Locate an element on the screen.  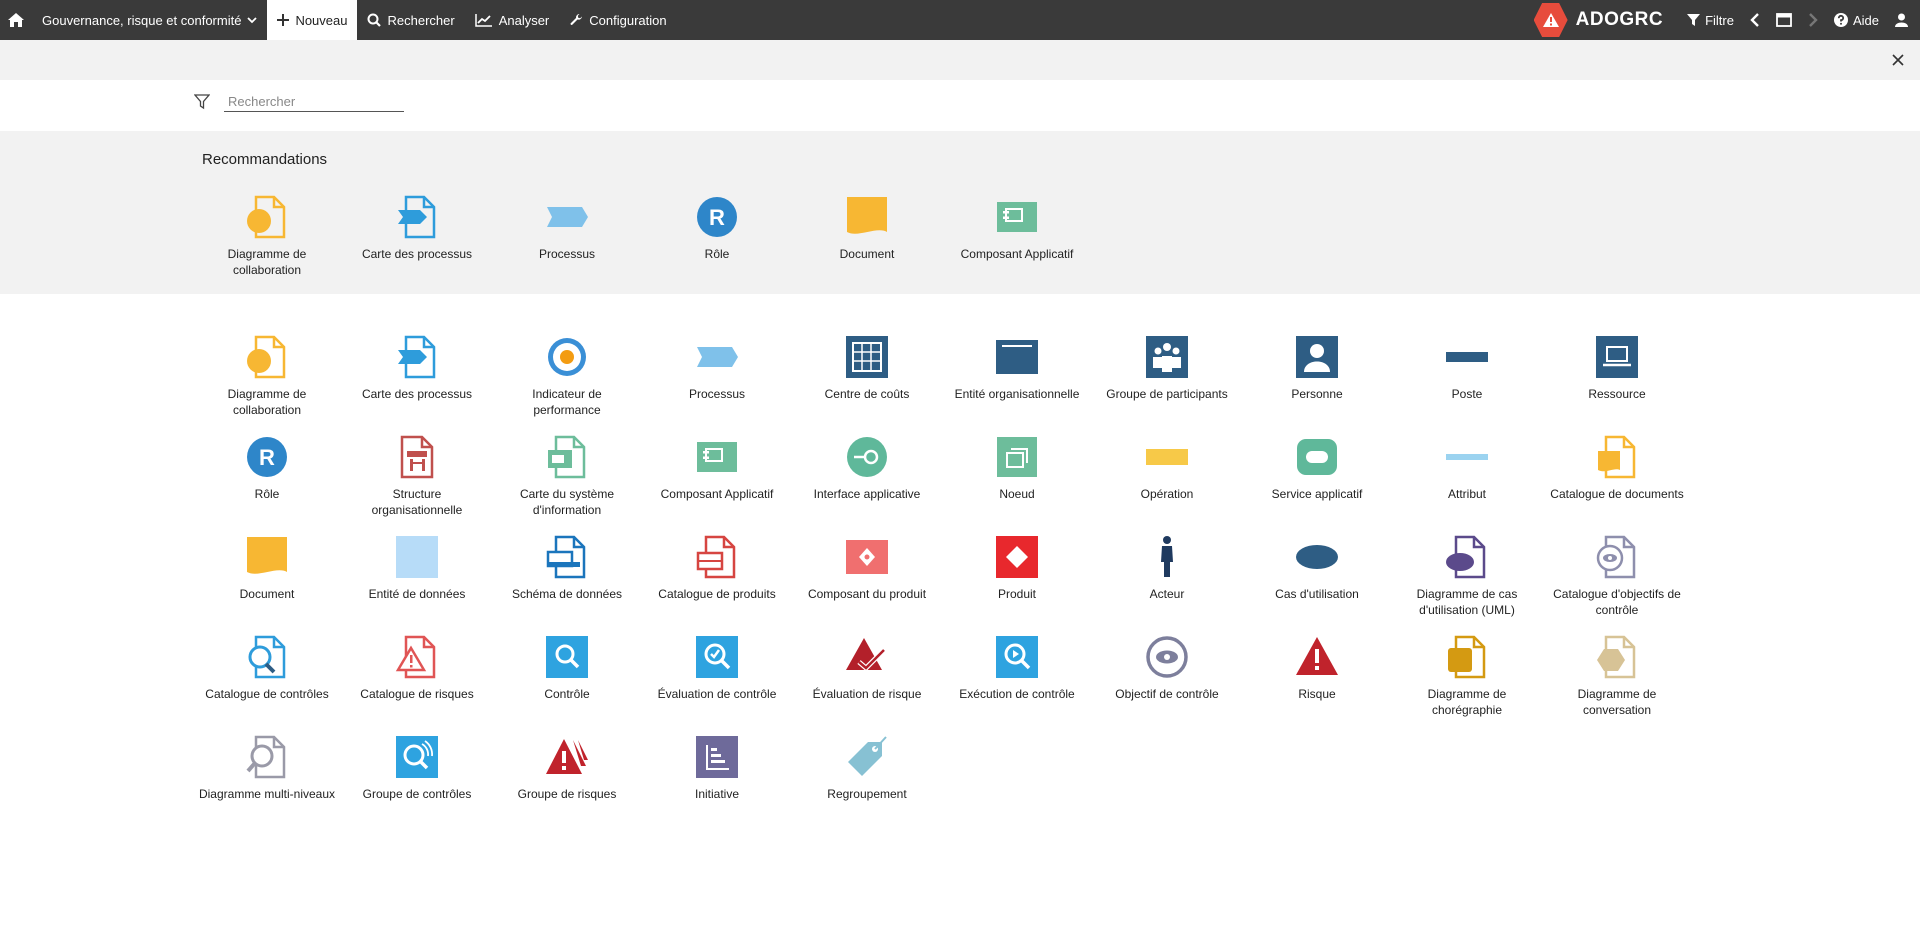
new-label: Nouveau is located at coordinates (321, 20).